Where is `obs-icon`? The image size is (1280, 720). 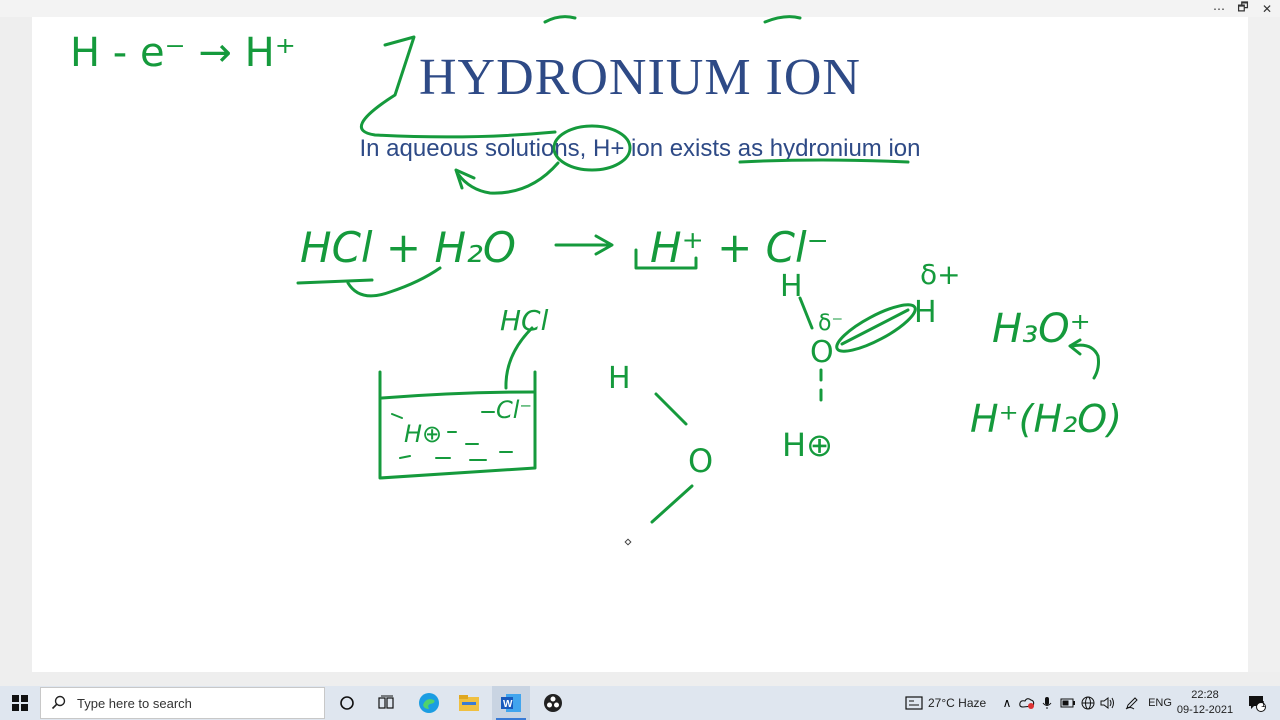
obs-icon is located at coordinates (553, 703).